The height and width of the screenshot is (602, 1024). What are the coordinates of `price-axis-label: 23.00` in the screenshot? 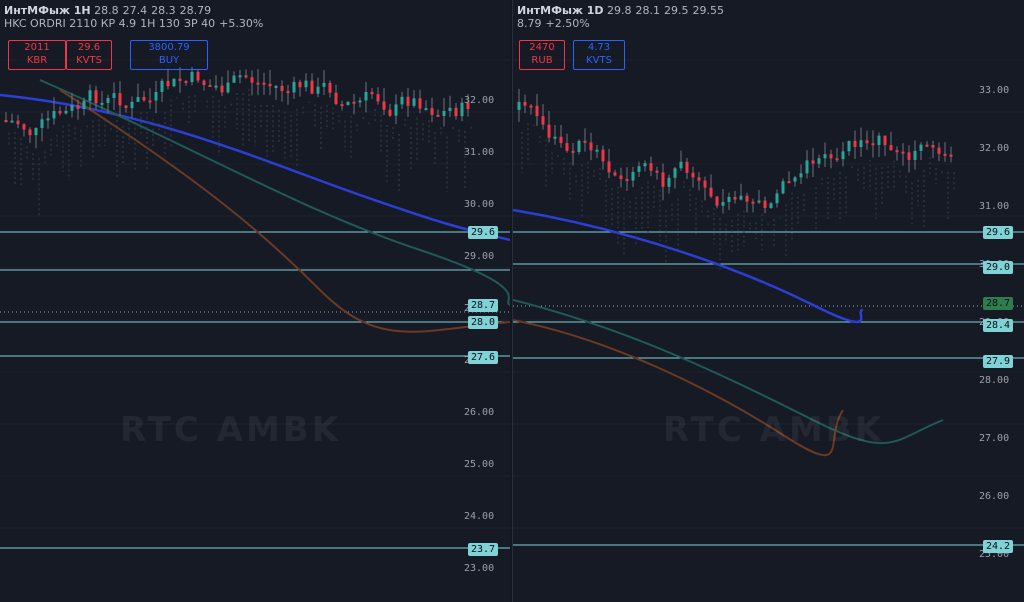 It's located at (479, 568).